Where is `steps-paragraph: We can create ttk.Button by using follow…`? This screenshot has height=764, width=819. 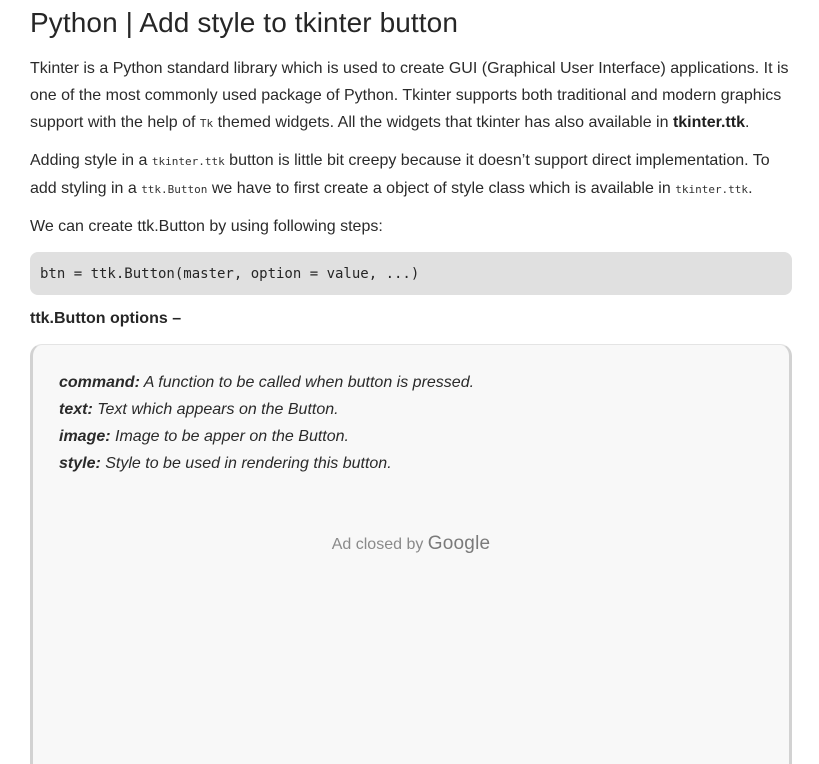
steps-paragraph: We can create ttk.Button by using follow… is located at coordinates (206, 226).